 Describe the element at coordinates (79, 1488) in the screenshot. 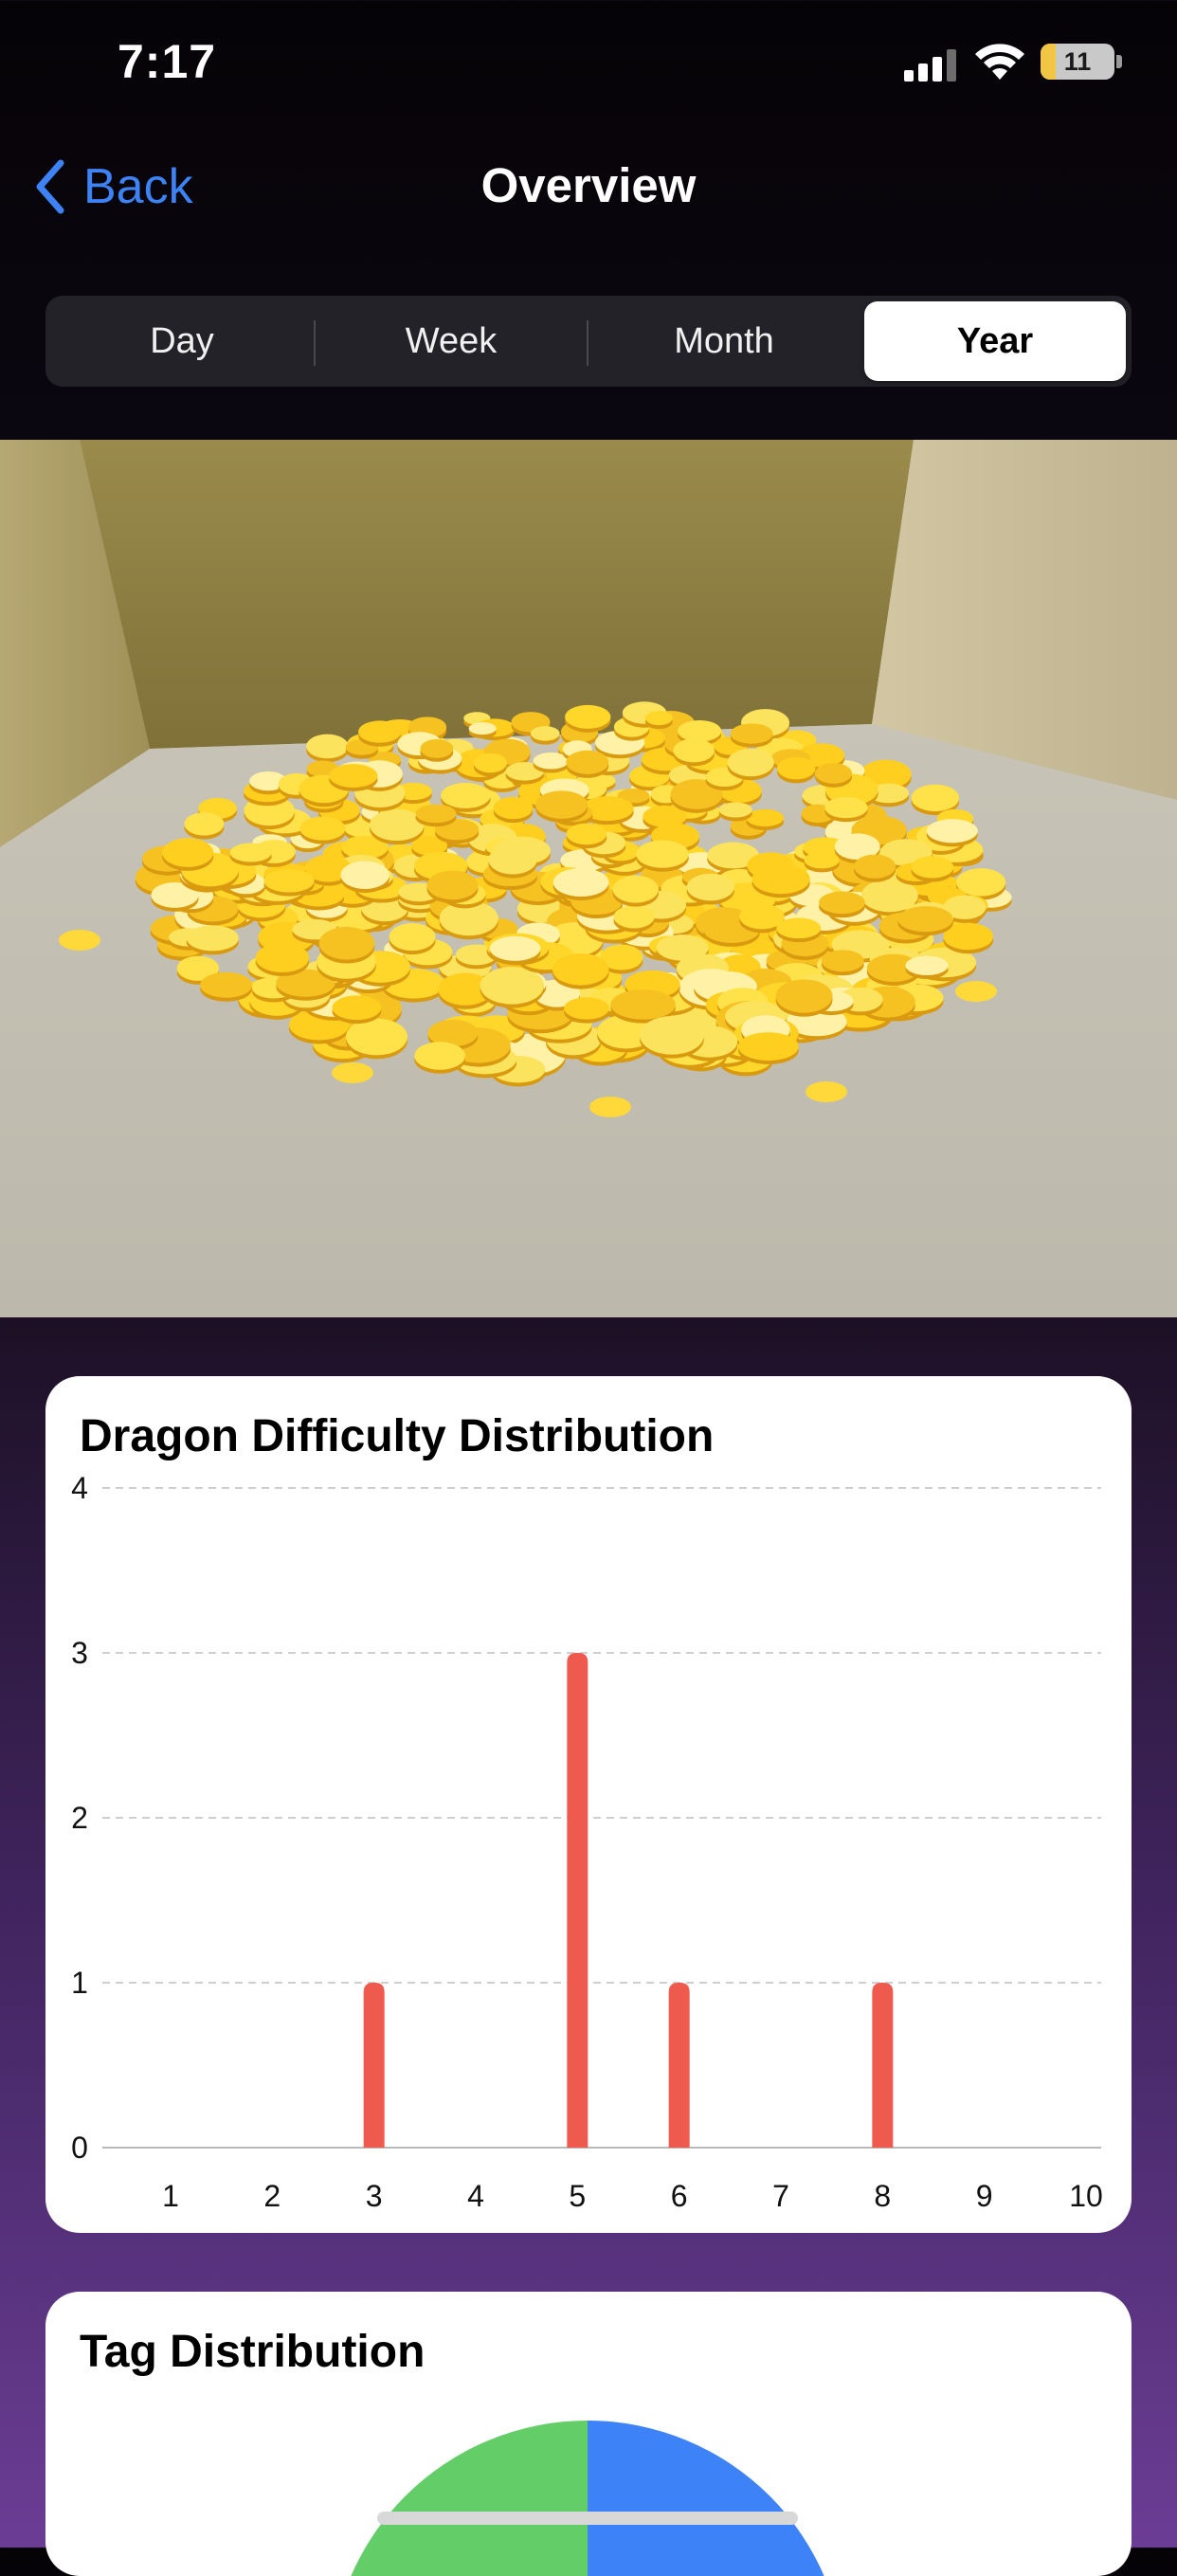

I see `y-tick-label: 4` at that location.